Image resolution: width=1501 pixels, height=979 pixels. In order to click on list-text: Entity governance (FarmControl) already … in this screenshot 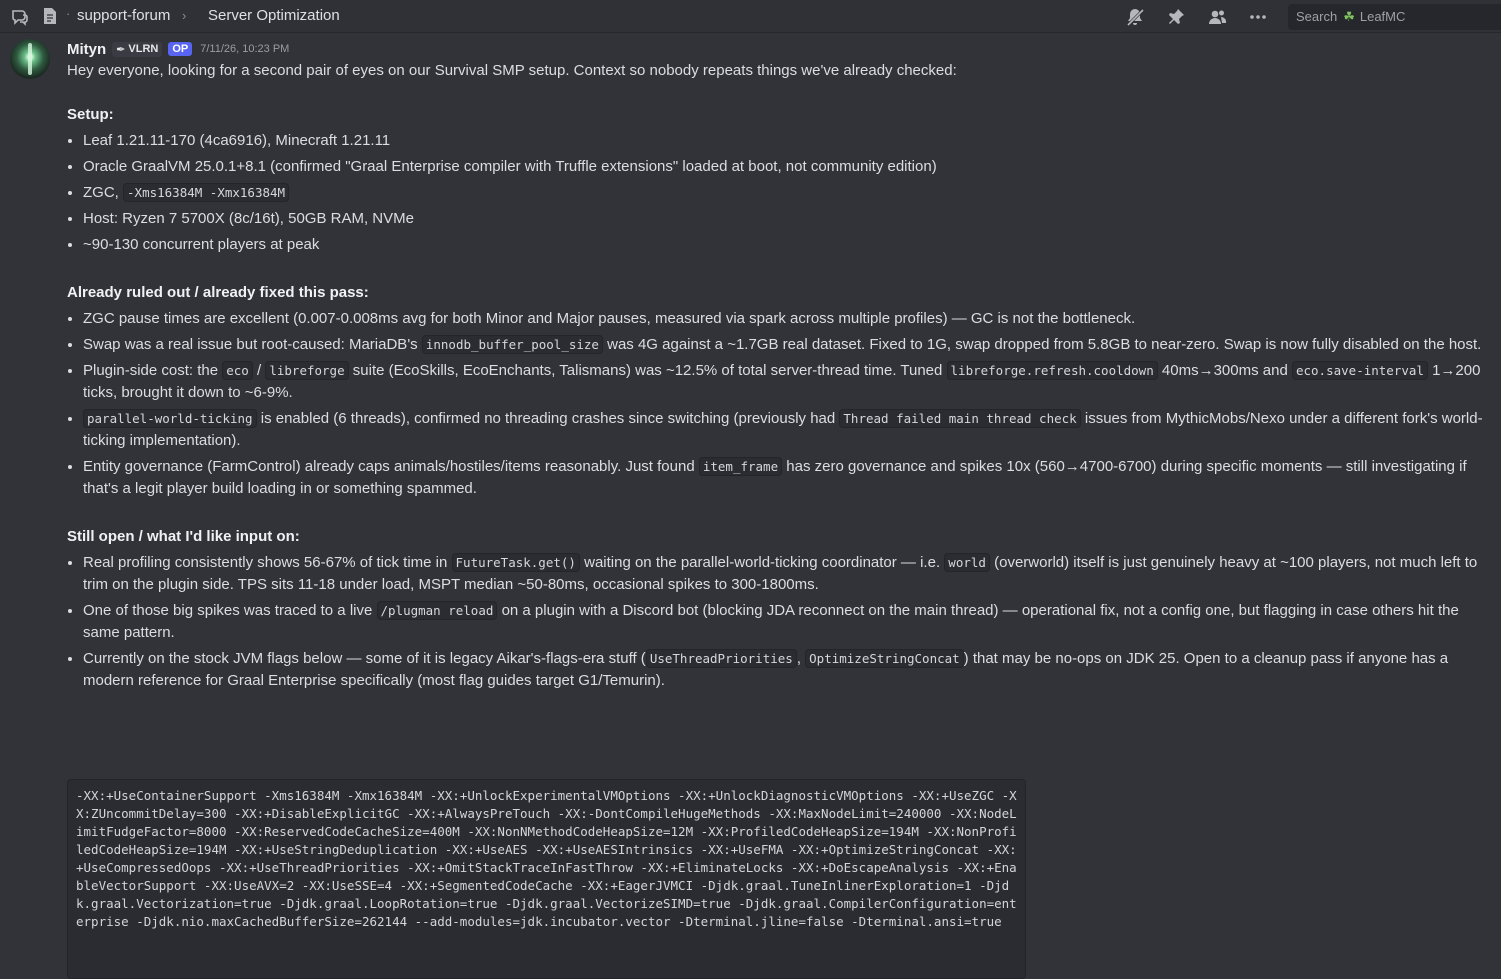, I will do `click(389, 466)`.